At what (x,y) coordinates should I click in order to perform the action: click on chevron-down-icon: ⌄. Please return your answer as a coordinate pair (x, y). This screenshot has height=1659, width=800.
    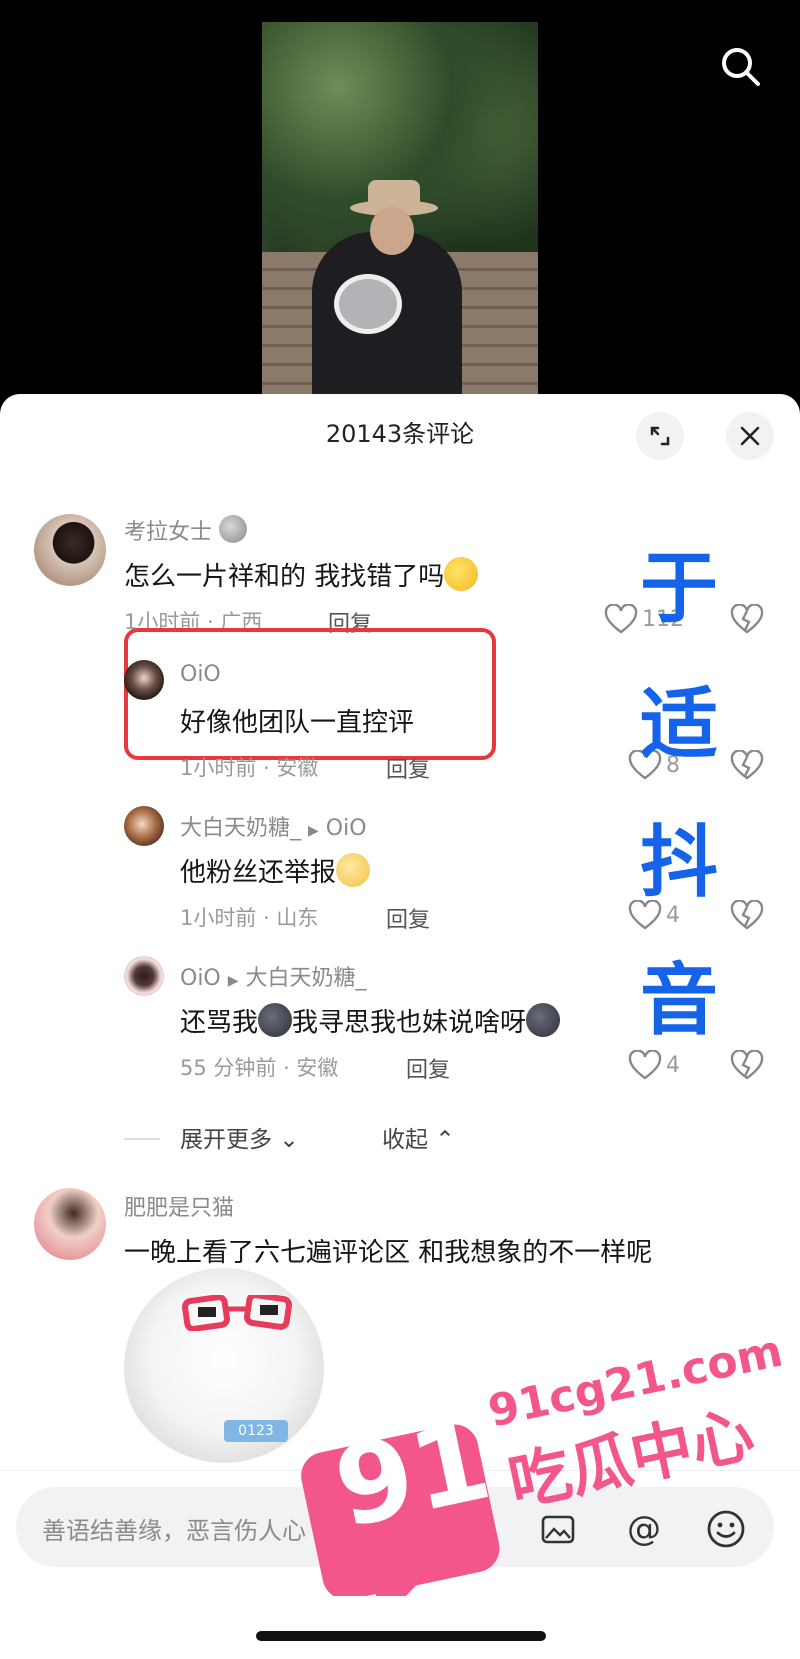
    Looking at the image, I should click on (289, 1140).